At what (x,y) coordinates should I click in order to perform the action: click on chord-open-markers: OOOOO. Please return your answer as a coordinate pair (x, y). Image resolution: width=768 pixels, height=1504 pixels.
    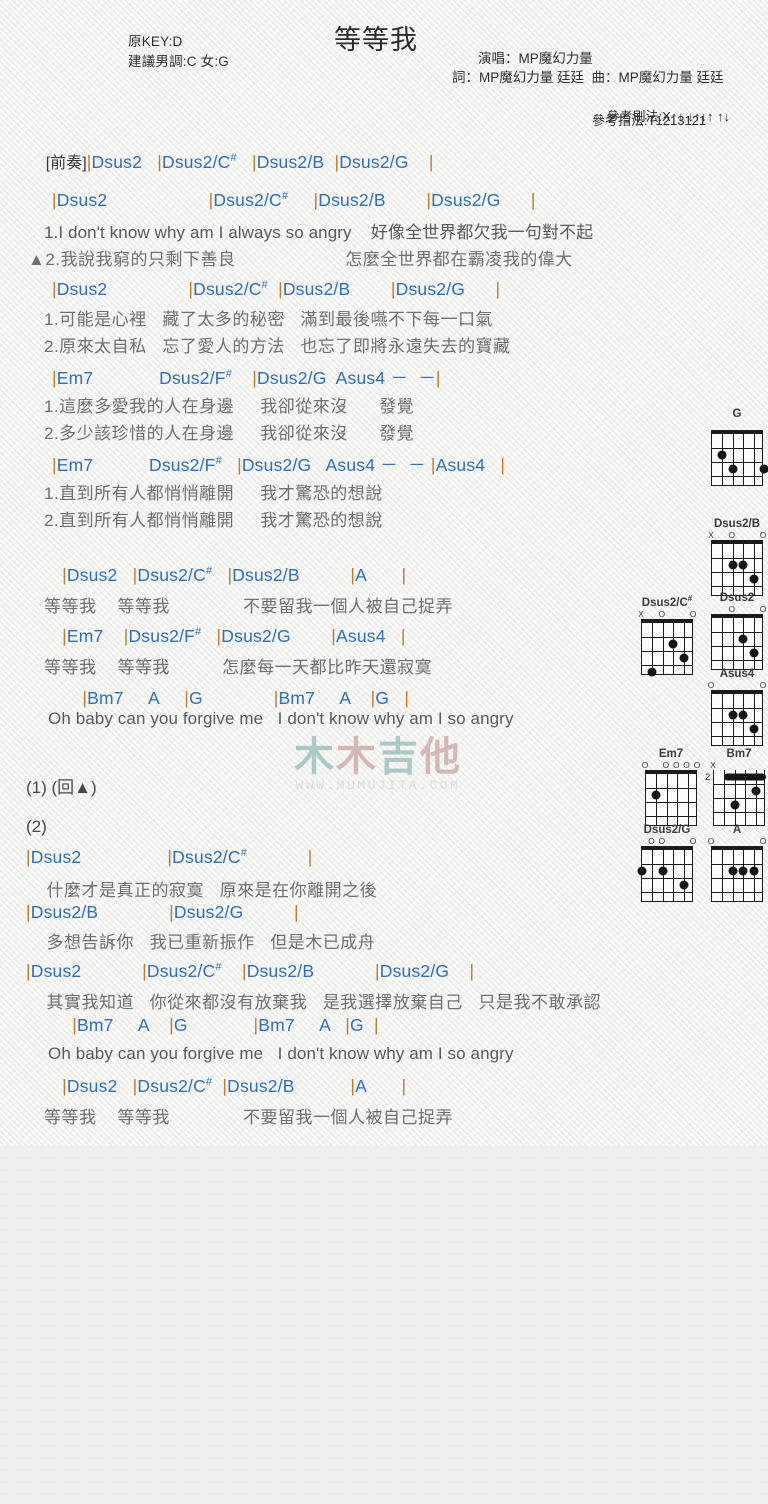
    Looking at the image, I should click on (671, 765).